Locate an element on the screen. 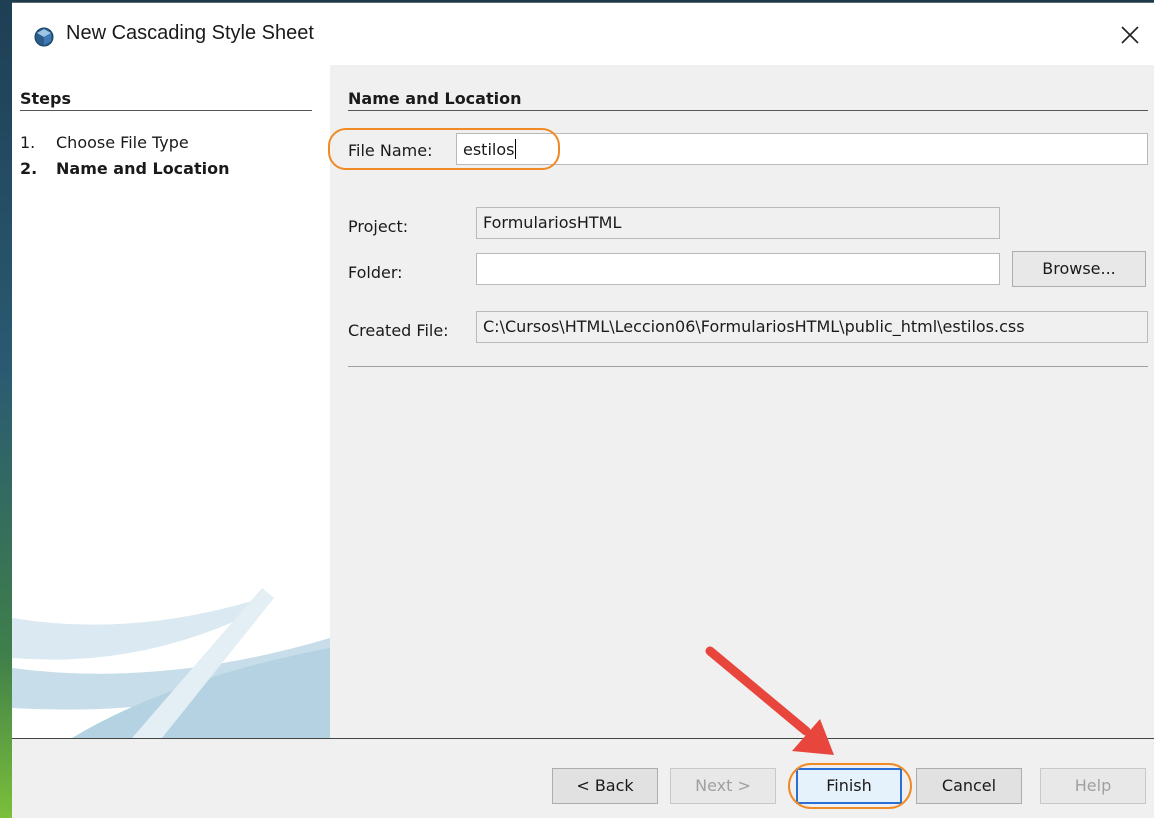  step-number: 1. is located at coordinates (28, 142).